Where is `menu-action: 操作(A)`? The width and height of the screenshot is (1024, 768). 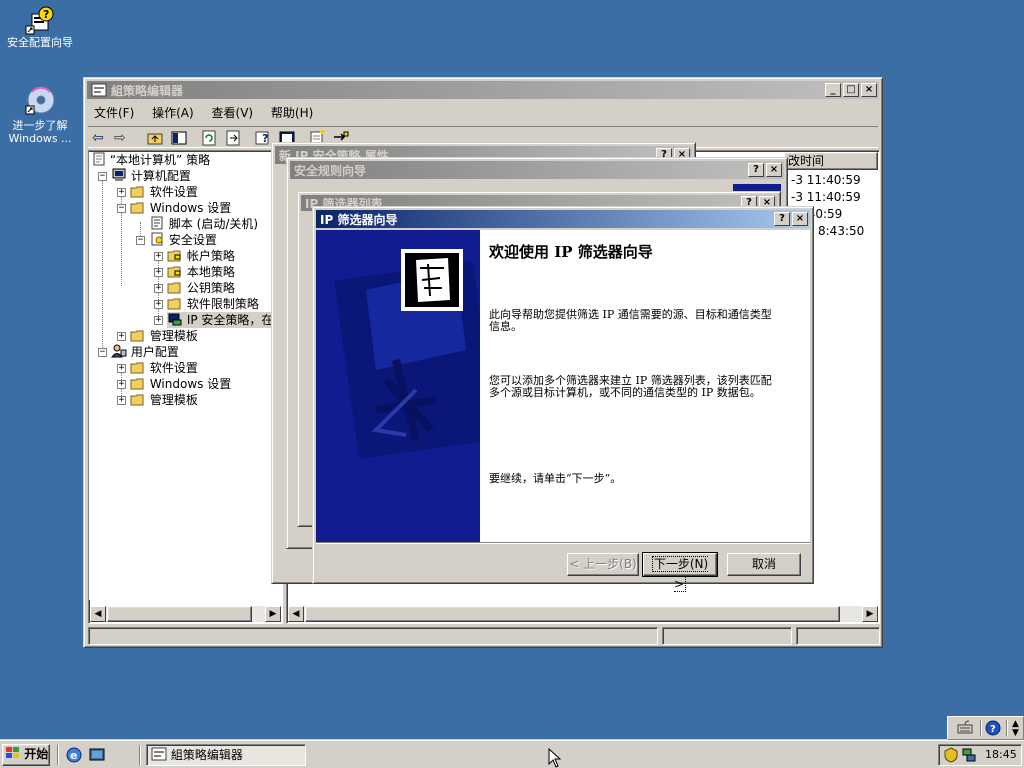 menu-action: 操作(A) is located at coordinates (173, 113).